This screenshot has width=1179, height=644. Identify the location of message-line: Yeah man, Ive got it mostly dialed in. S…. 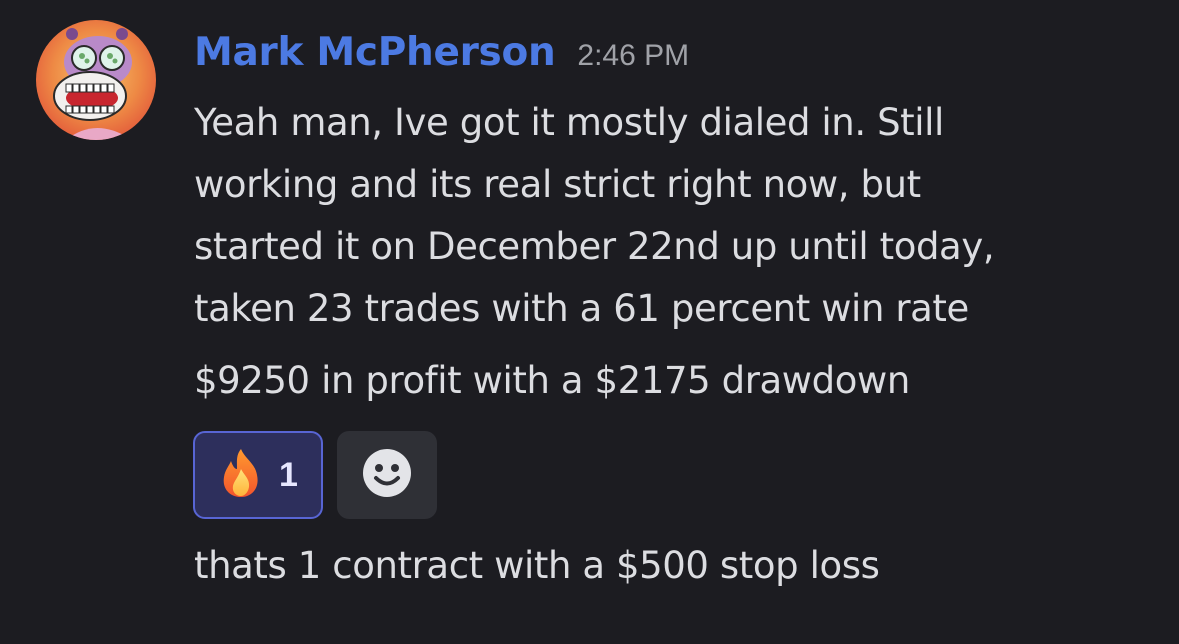
(569, 122).